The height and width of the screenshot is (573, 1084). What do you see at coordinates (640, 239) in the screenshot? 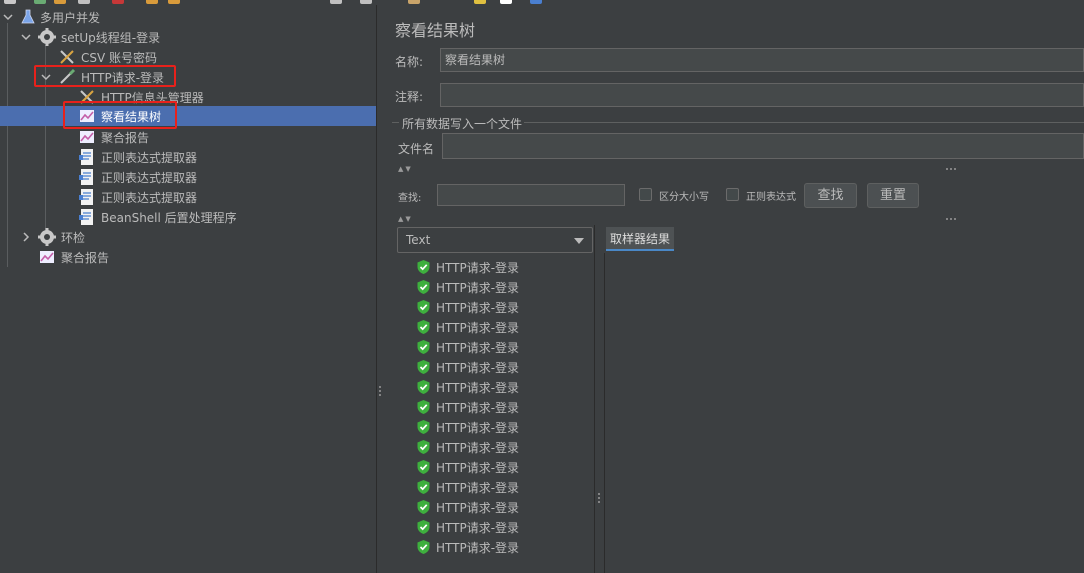
I see `tab-sampler-result: 取样器结果` at bounding box center [640, 239].